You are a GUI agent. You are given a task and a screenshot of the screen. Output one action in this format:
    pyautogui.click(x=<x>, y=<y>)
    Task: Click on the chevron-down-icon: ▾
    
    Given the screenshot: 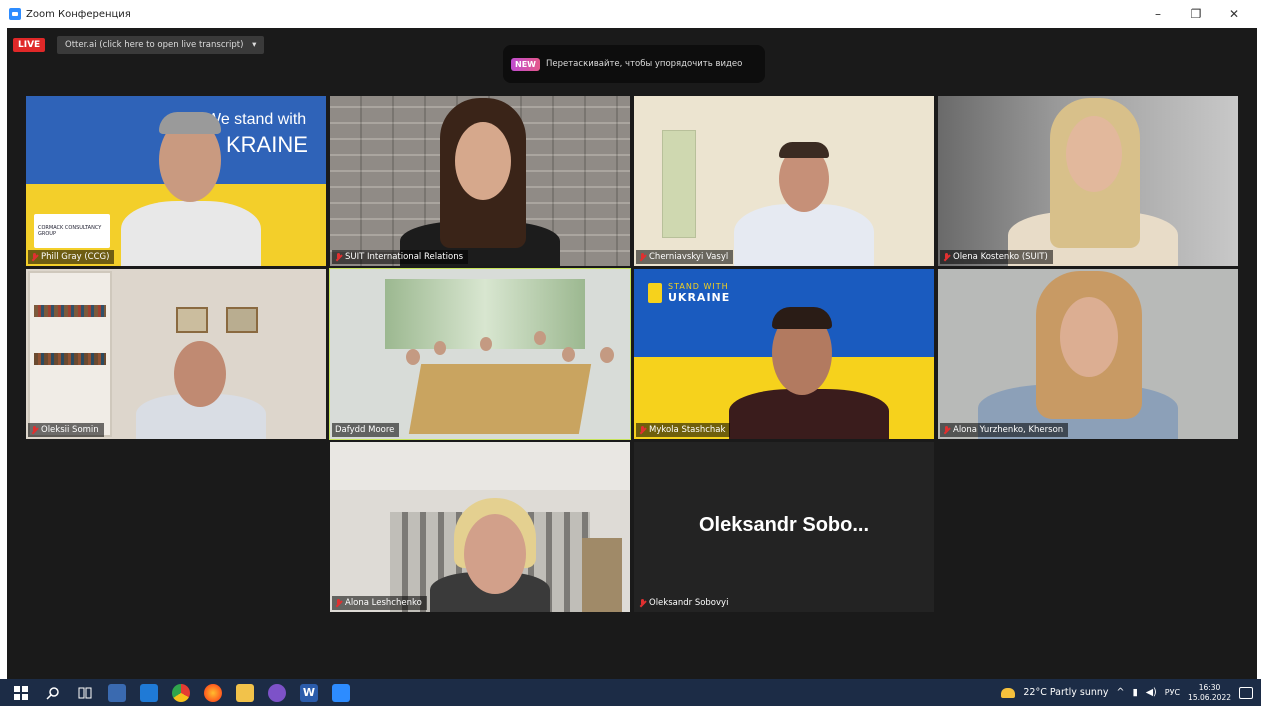 What is the action you would take?
    pyautogui.click(x=254, y=45)
    